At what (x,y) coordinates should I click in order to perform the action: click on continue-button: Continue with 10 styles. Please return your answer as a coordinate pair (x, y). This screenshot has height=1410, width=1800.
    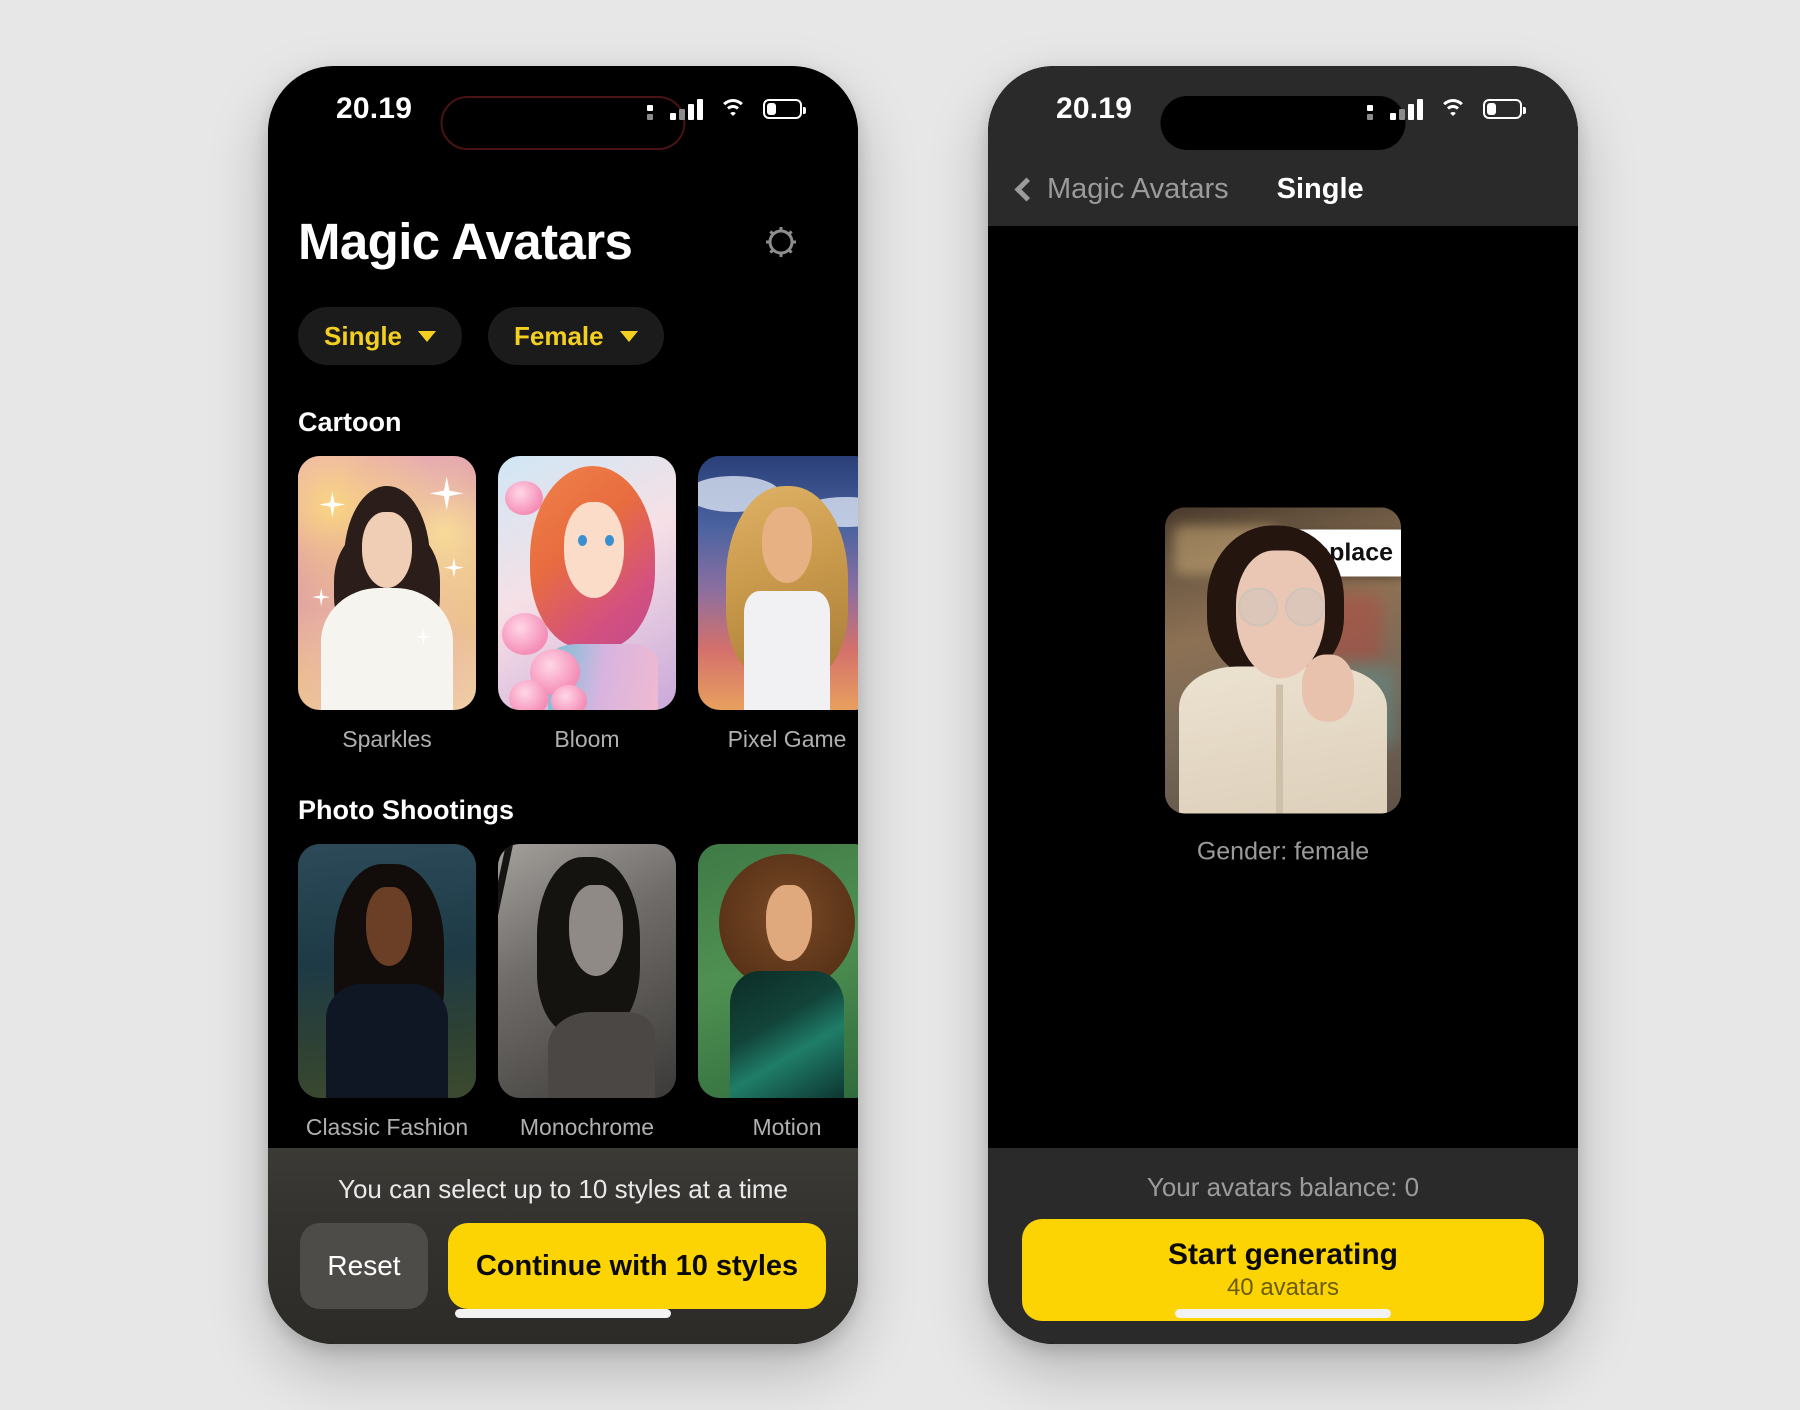
    Looking at the image, I should click on (637, 1266).